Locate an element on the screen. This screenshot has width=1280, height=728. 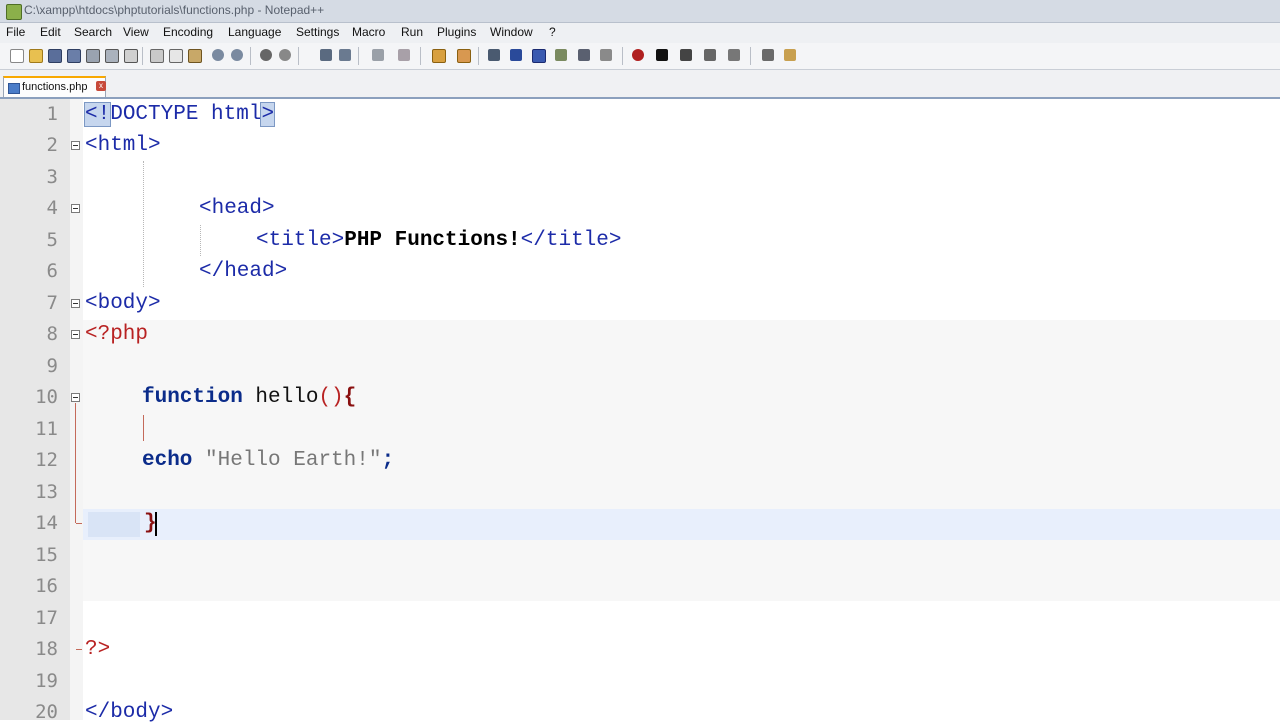
line-number: 13 is located at coordinates (46, 492).